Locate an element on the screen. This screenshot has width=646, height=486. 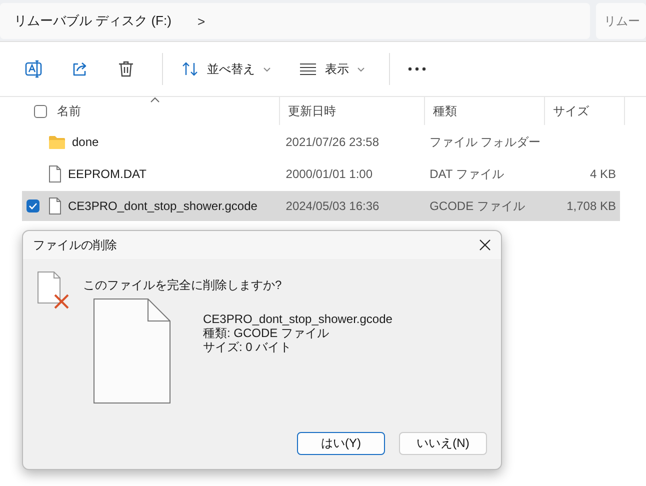
file-detail: CE3PRO_dont_stop_shower.gcode is located at coordinates (297, 319).